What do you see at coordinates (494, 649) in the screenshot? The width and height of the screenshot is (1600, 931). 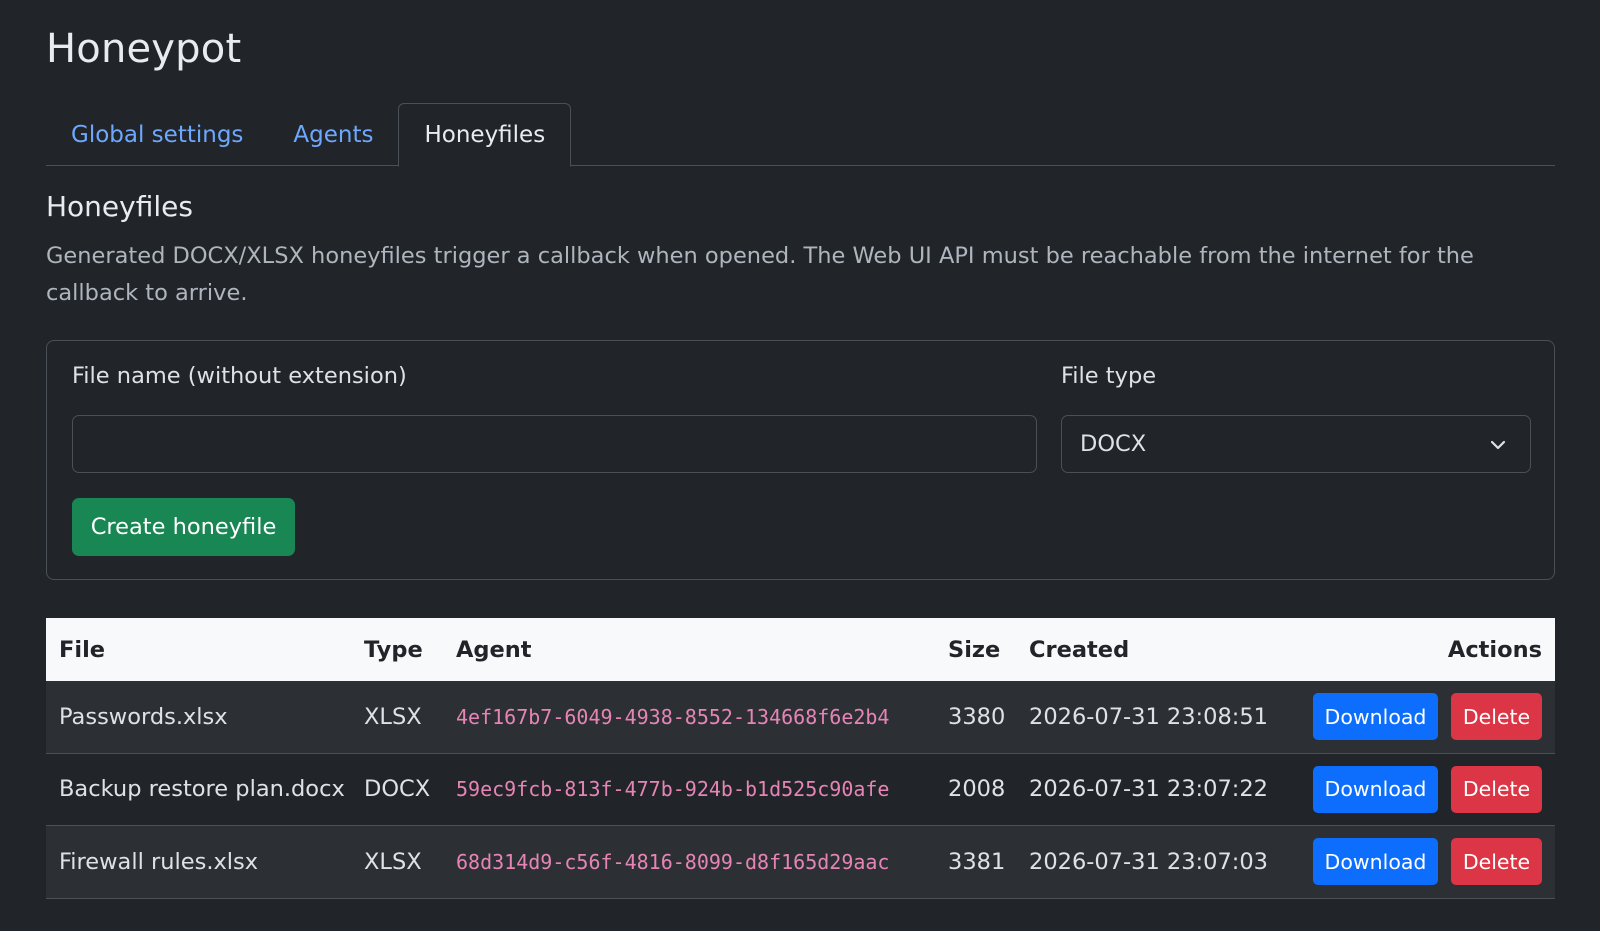 I see `header-agent: Agent` at bounding box center [494, 649].